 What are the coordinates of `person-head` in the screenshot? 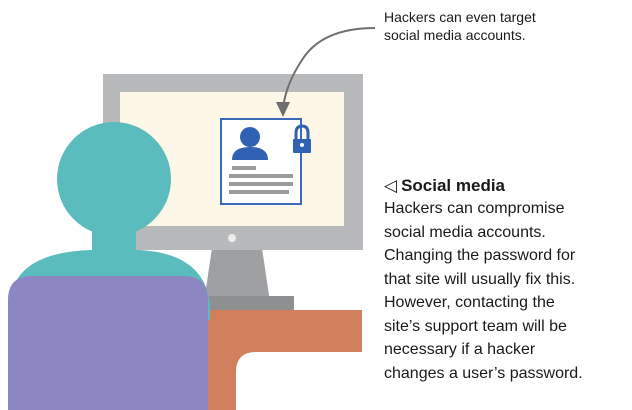 It's located at (114, 179).